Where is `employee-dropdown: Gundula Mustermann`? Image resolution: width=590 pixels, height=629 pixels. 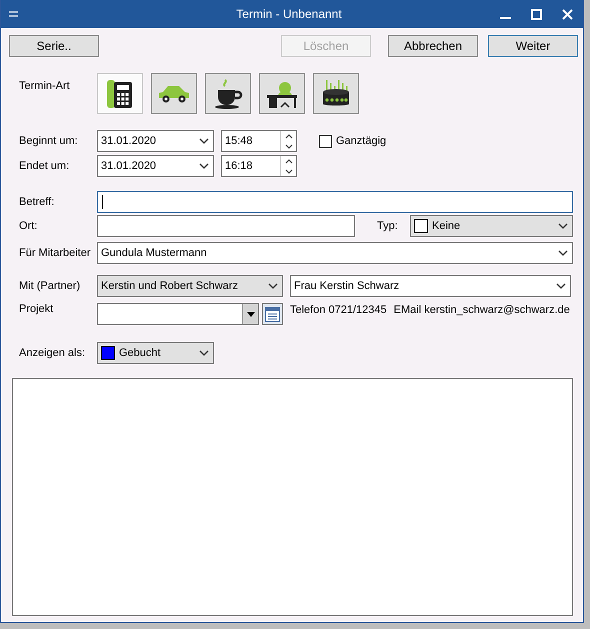
employee-dropdown: Gundula Mustermann is located at coordinates (335, 253).